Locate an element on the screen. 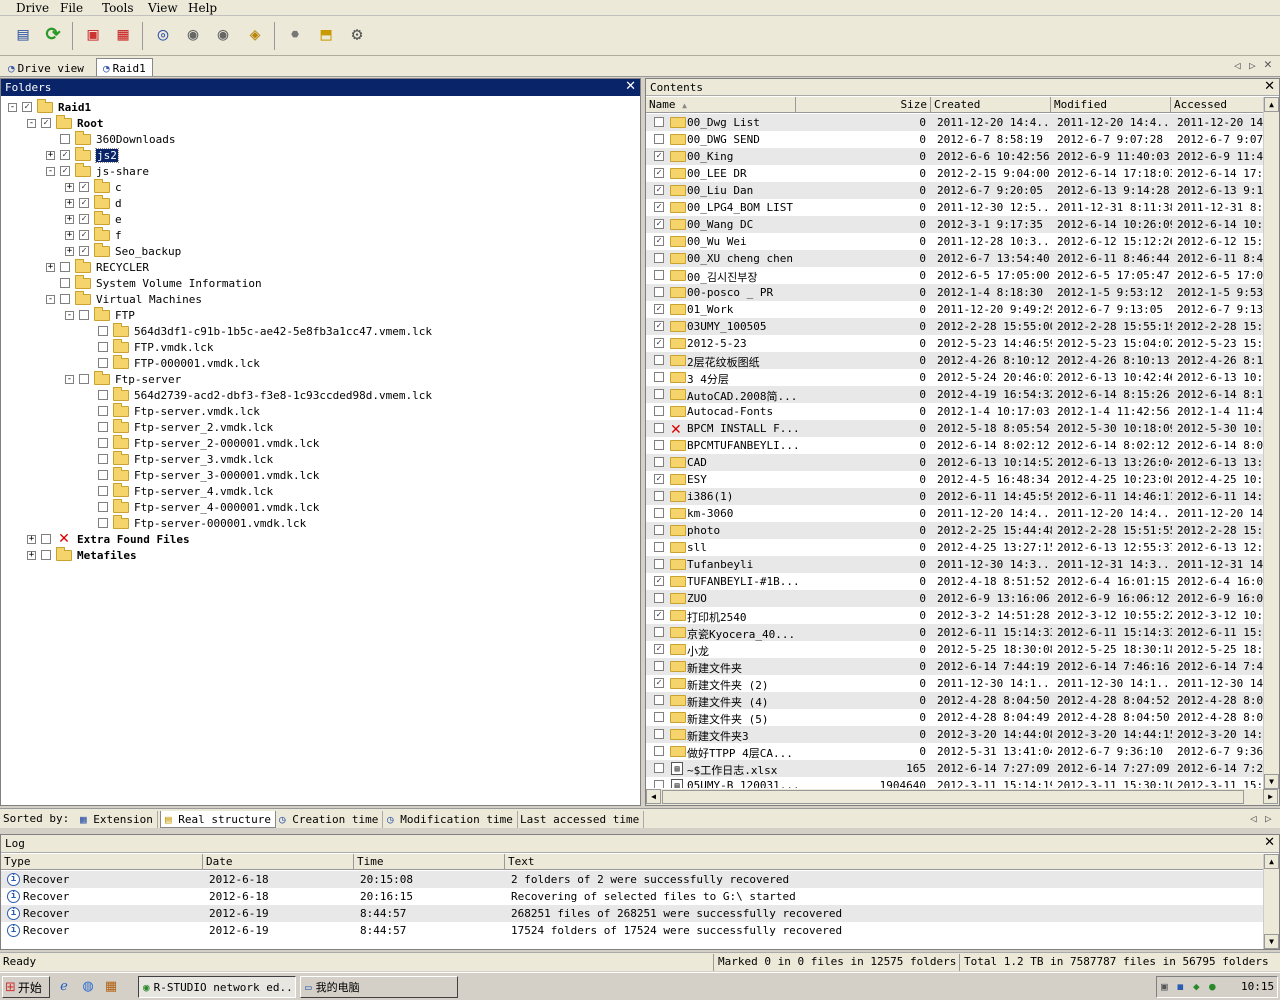 The height and width of the screenshot is (1000, 1280). find-icon: ◉ is located at coordinates (193, 35).